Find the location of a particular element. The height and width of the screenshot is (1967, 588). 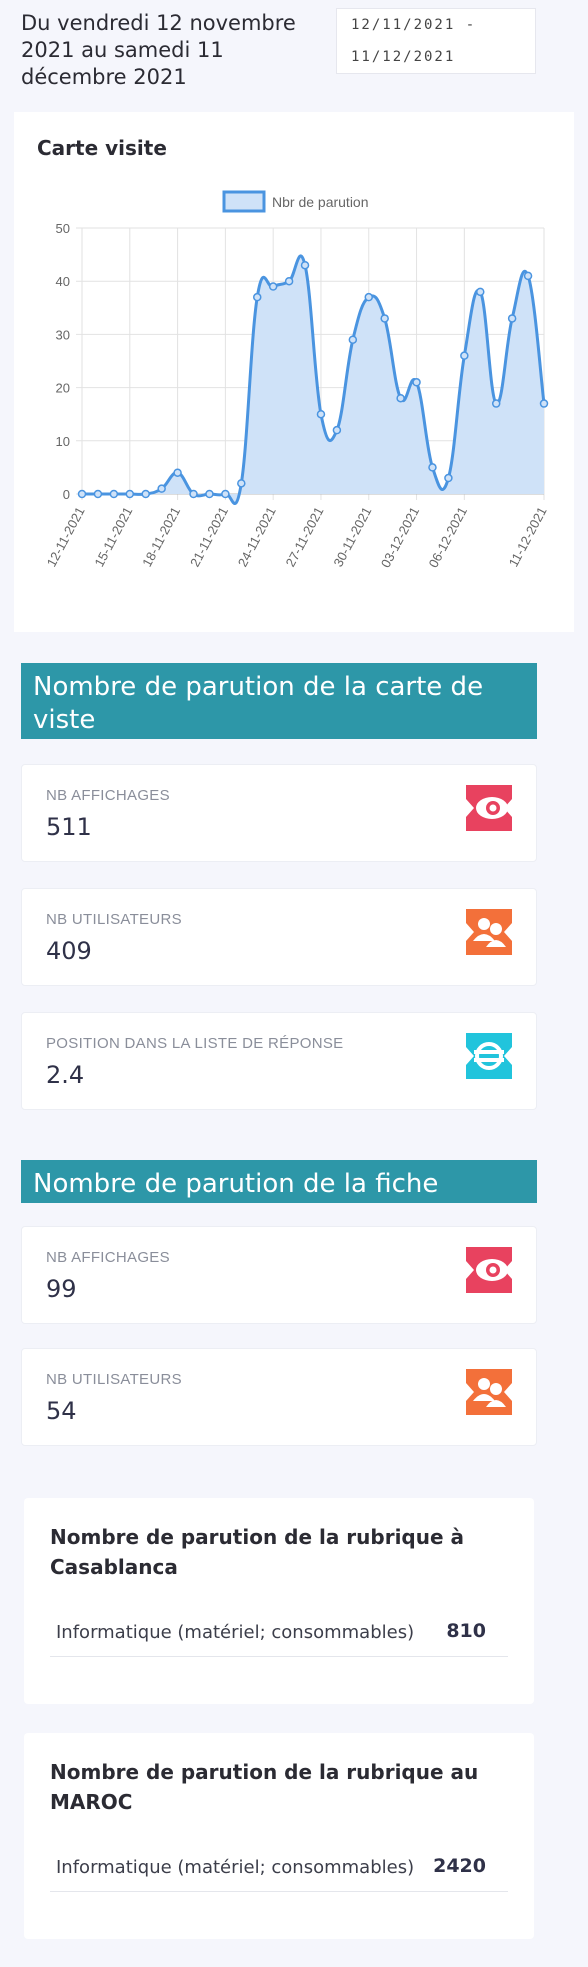

x-tick-label: 12-11-2021 is located at coordinates (66, 536).